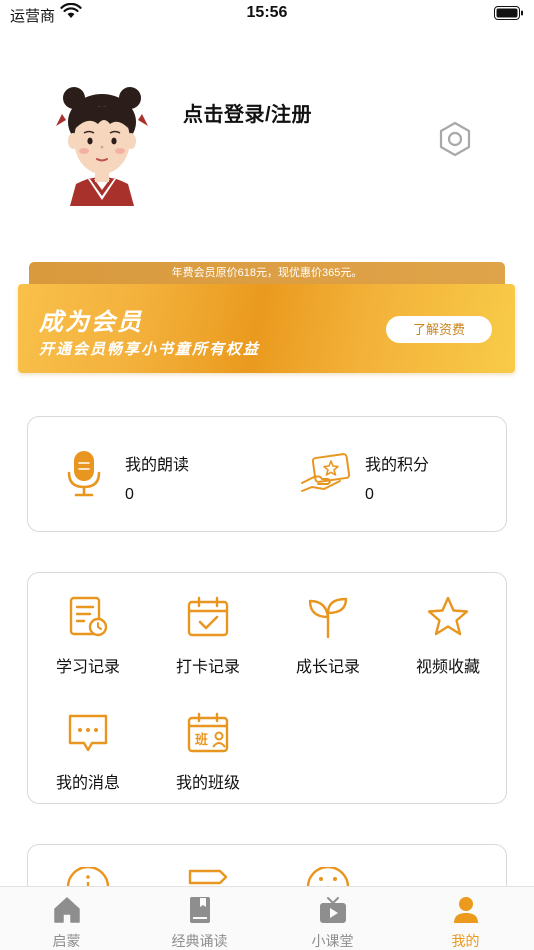  I want to click on tab-small-classroom: 小课堂, so click(332, 918).